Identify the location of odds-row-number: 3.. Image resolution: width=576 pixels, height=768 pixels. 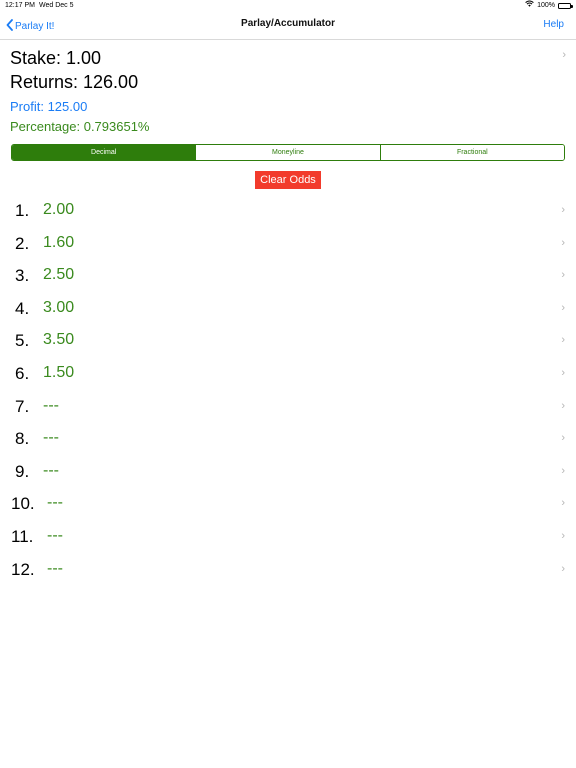
(22, 276).